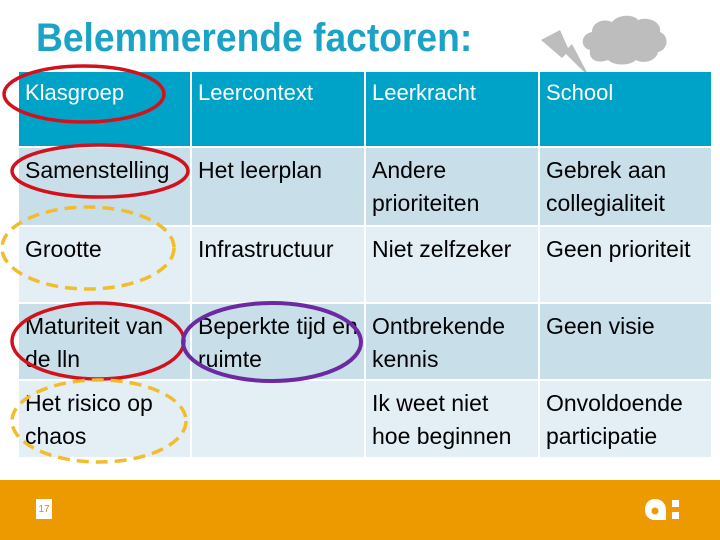 The image size is (720, 540). What do you see at coordinates (104, 341) in the screenshot?
I see `table-cell: Maturiteit van de lln` at bounding box center [104, 341].